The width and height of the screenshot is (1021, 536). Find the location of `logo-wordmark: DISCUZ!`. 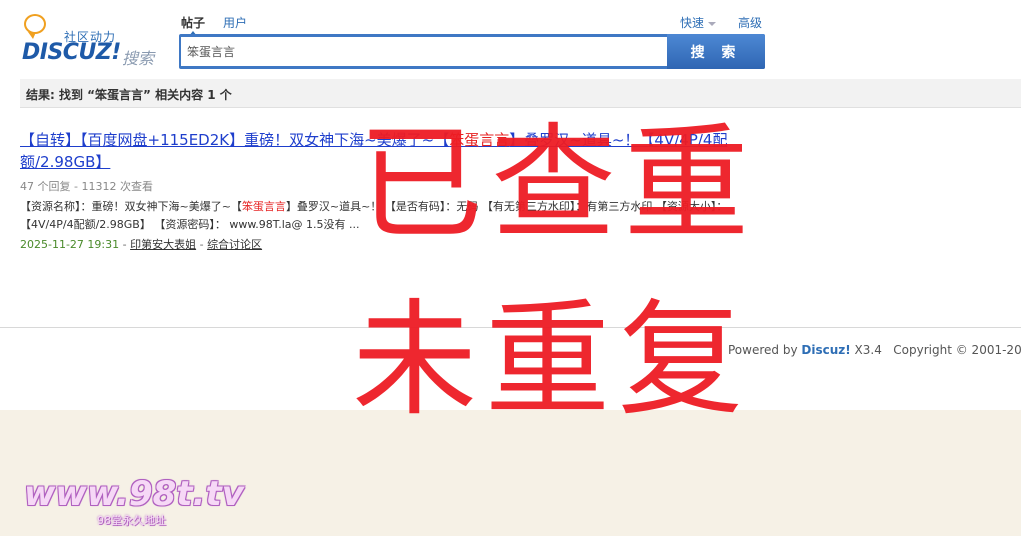

logo-wordmark: DISCUZ! is located at coordinates (71, 52).